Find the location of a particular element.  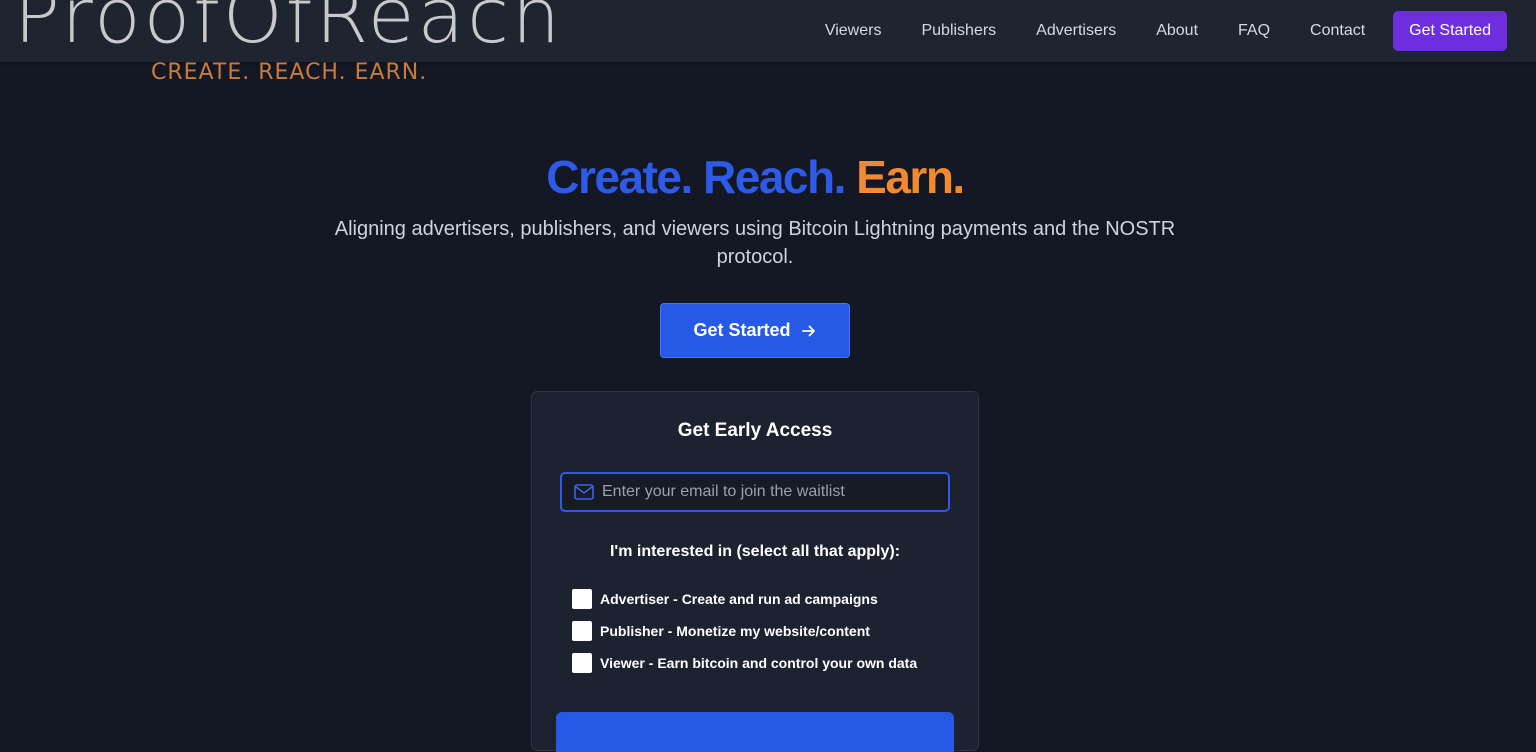

checkbox-advertiser is located at coordinates (582, 599).